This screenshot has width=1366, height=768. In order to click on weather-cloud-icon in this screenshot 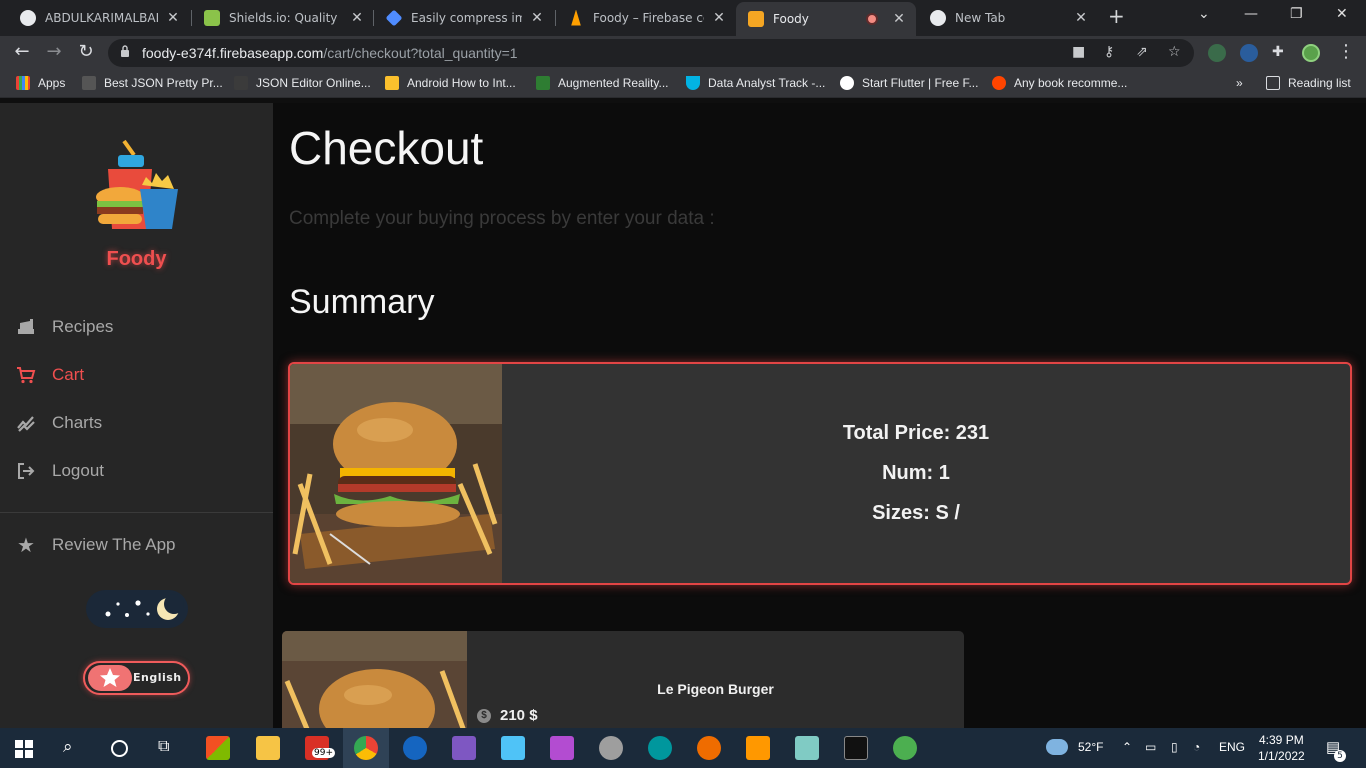, I will do `click(1057, 747)`.